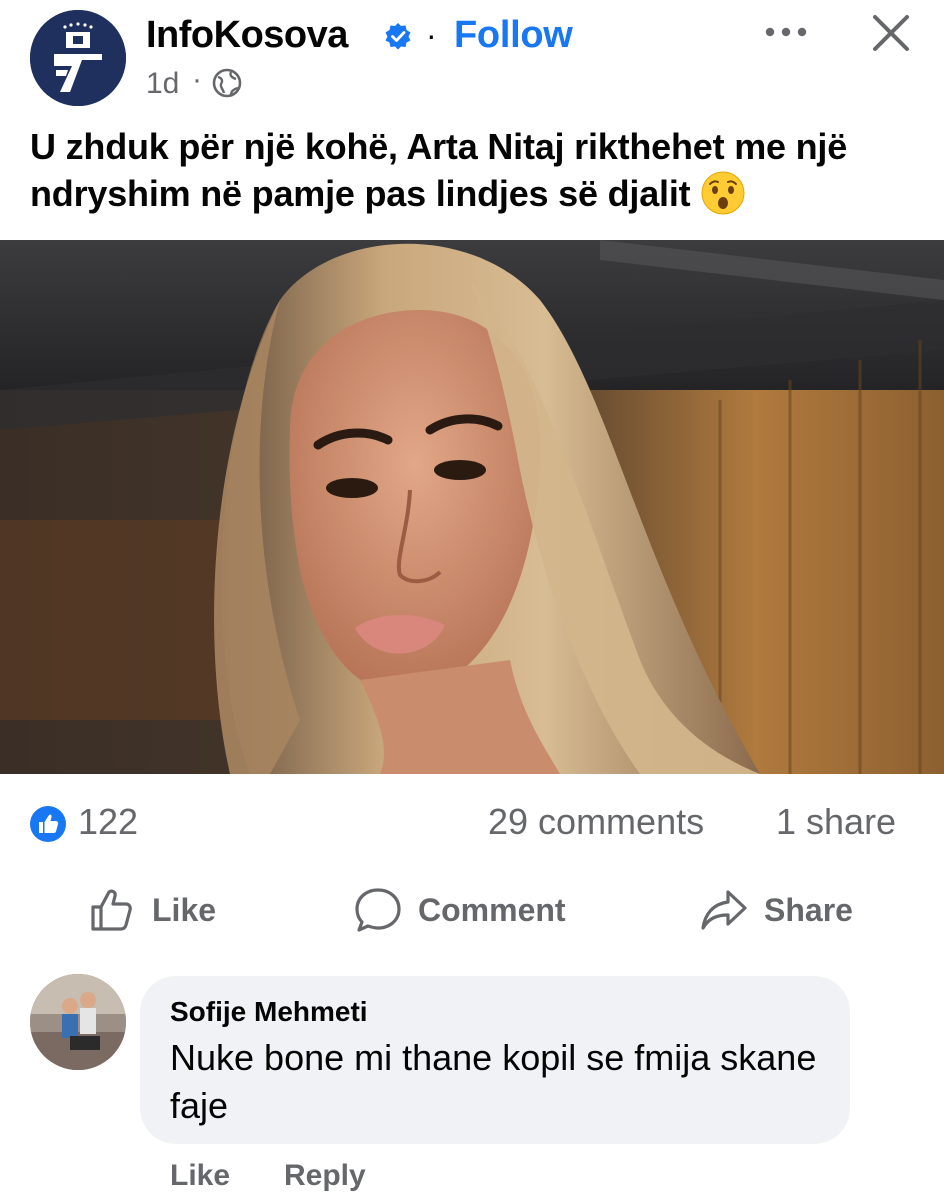  Describe the element at coordinates (162, 84) in the screenshot. I see `post-timestamp: 1d` at that location.